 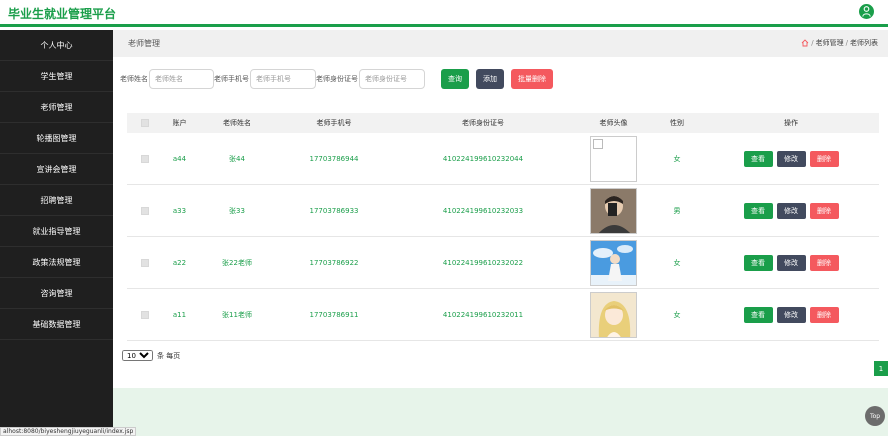 What do you see at coordinates (483, 262) in the screenshot?
I see `cell-id-number: 410224199610232022` at bounding box center [483, 262].